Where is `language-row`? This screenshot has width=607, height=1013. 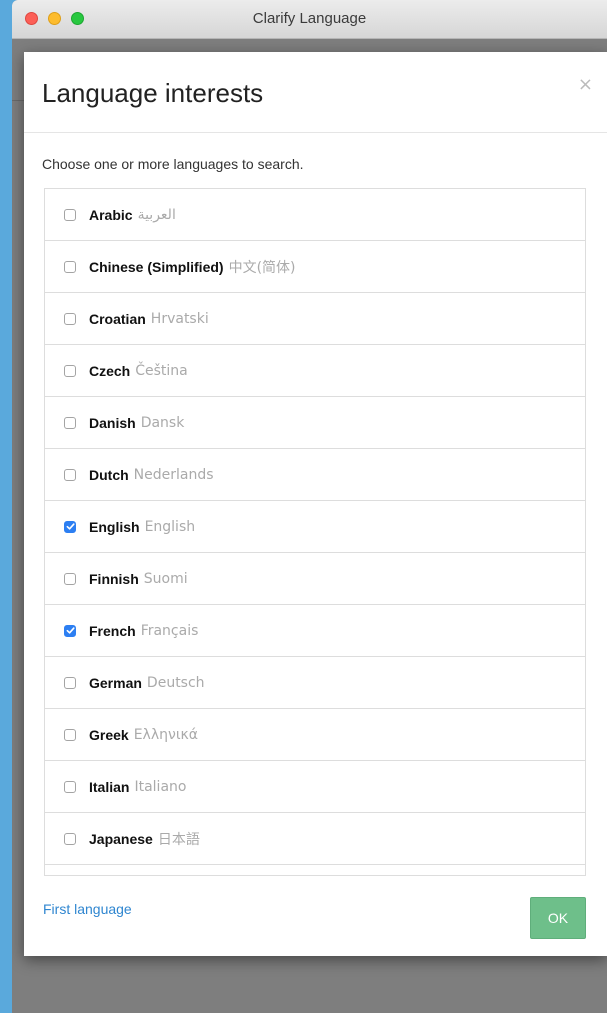
language-row is located at coordinates (315, 870).